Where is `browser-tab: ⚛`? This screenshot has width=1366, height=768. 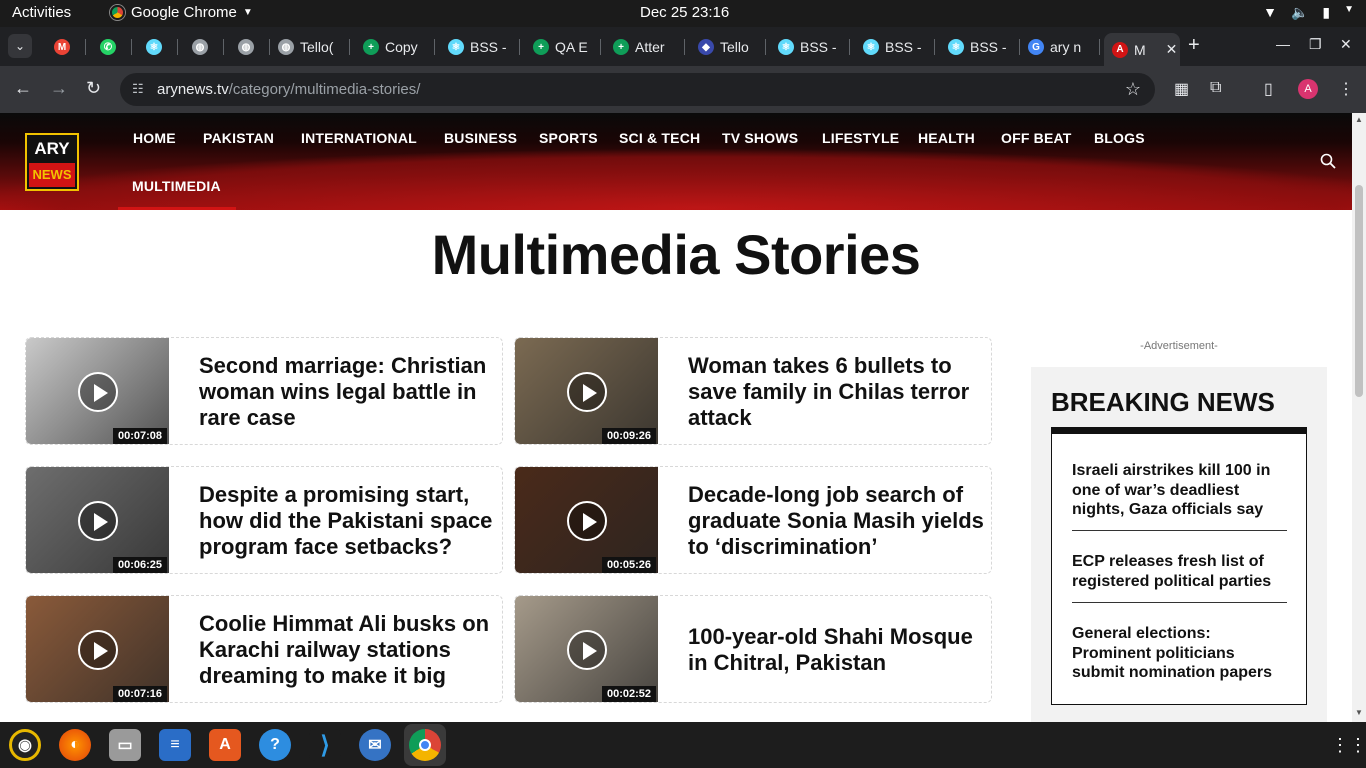
browser-tab: ⚛ is located at coordinates (158, 47).